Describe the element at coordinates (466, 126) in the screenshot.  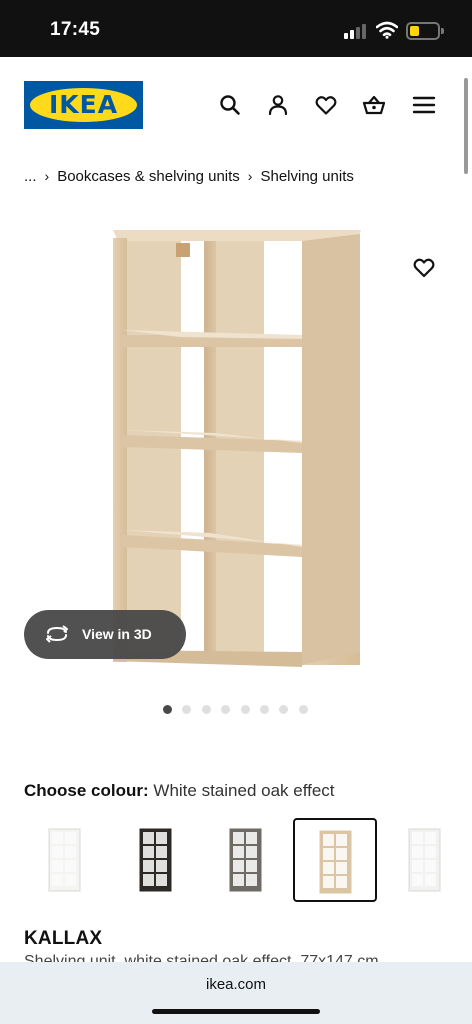
I see `page-scroll-indicator` at that location.